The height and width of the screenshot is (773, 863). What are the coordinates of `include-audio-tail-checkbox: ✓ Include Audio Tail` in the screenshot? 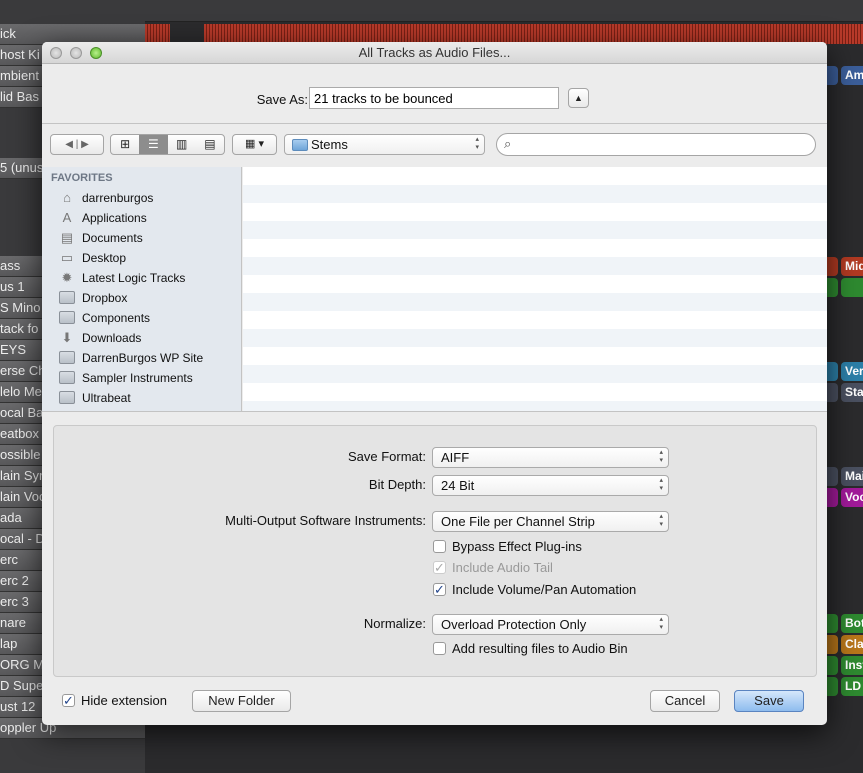 It's located at (493, 567).